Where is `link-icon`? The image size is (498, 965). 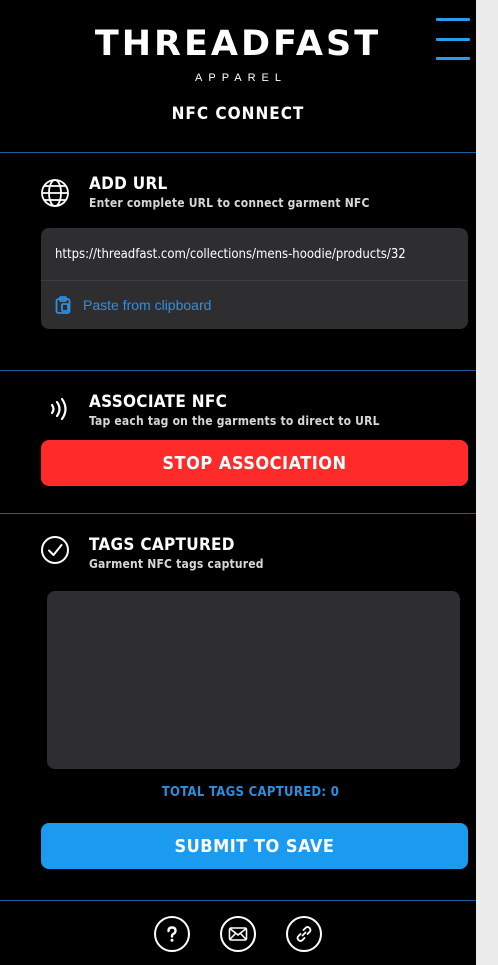 link-icon is located at coordinates (304, 933).